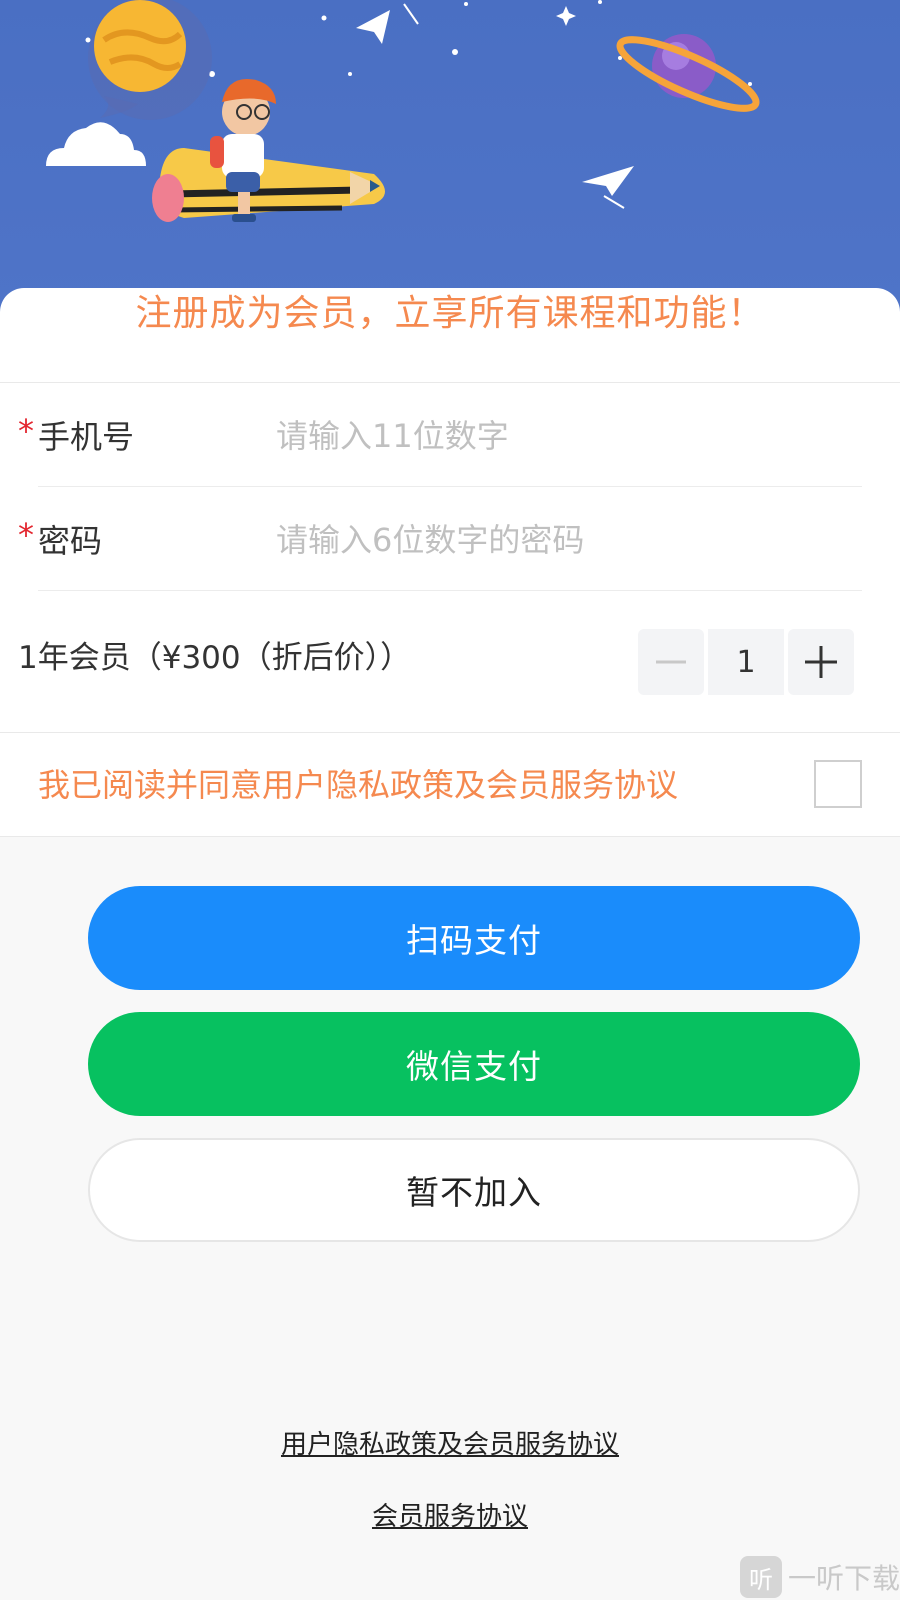  Describe the element at coordinates (150, 60) in the screenshot. I see `moon-planet-icon` at that location.